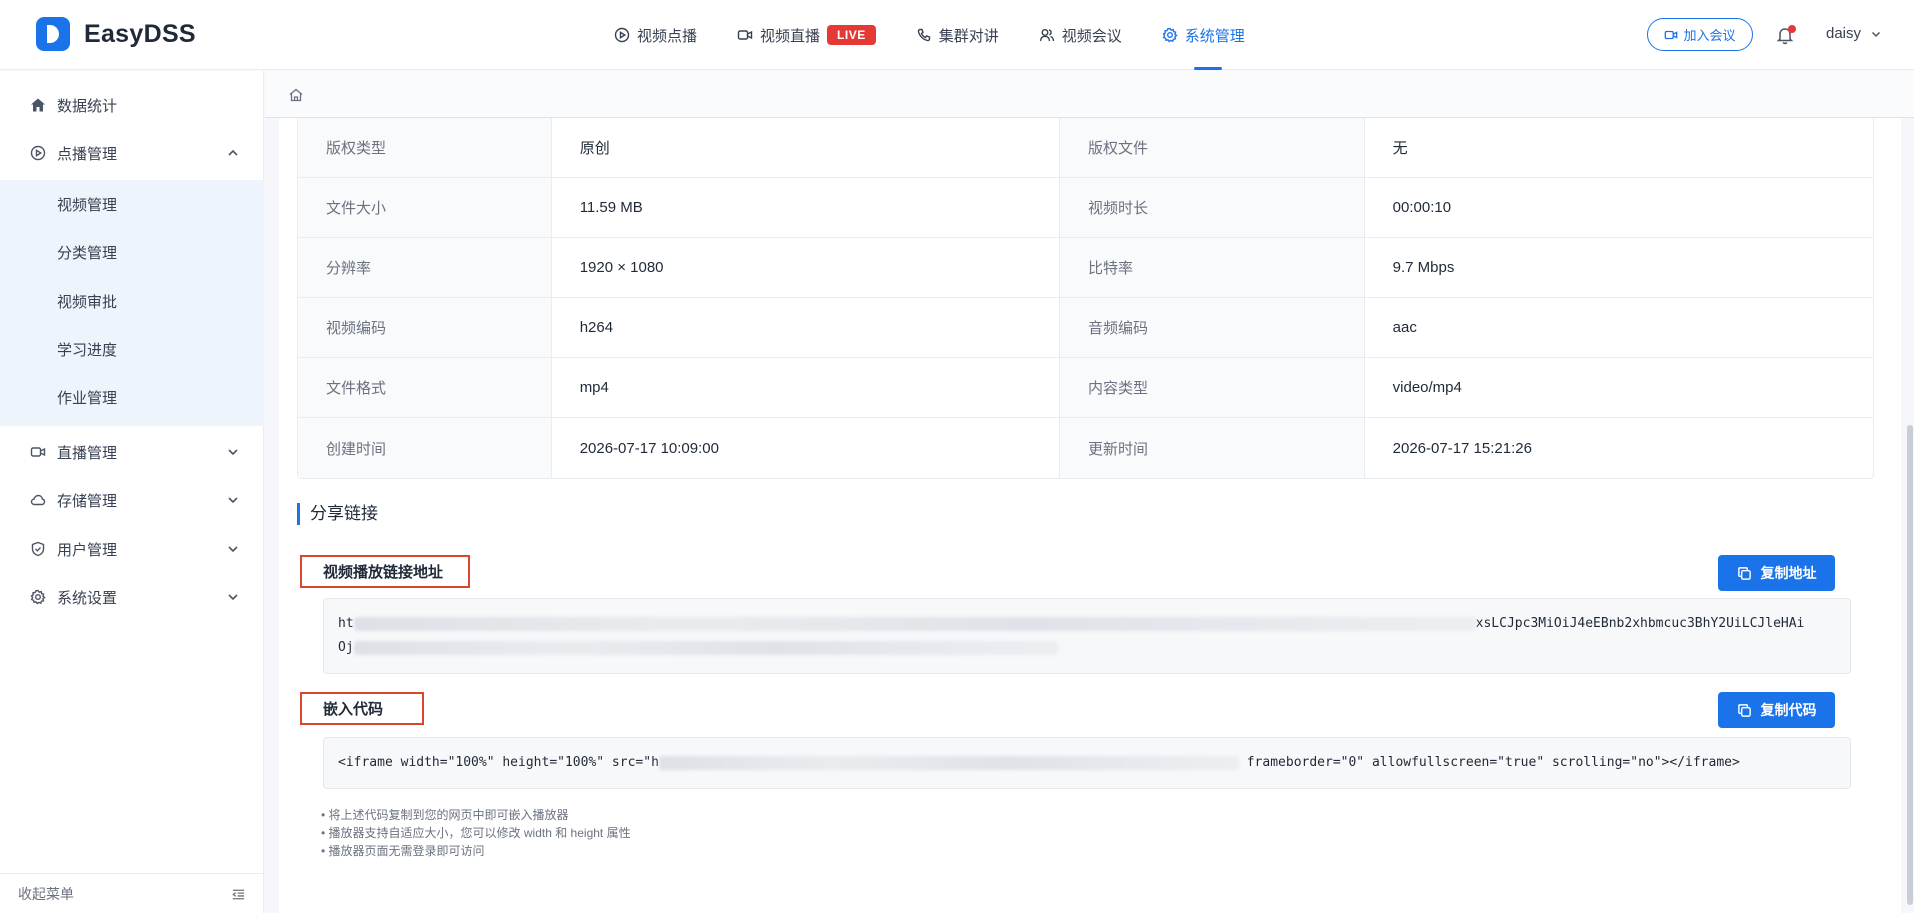 The width and height of the screenshot is (1914, 913). Describe the element at coordinates (806, 387) in the screenshot. I see `info-value: mp4` at that location.